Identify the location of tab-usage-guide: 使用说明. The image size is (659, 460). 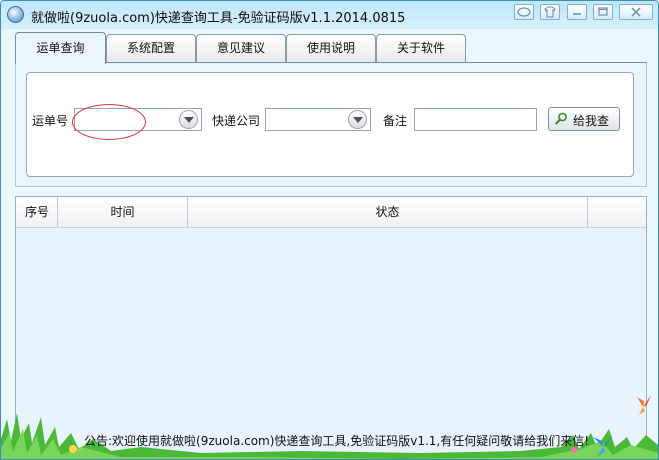
(331, 48).